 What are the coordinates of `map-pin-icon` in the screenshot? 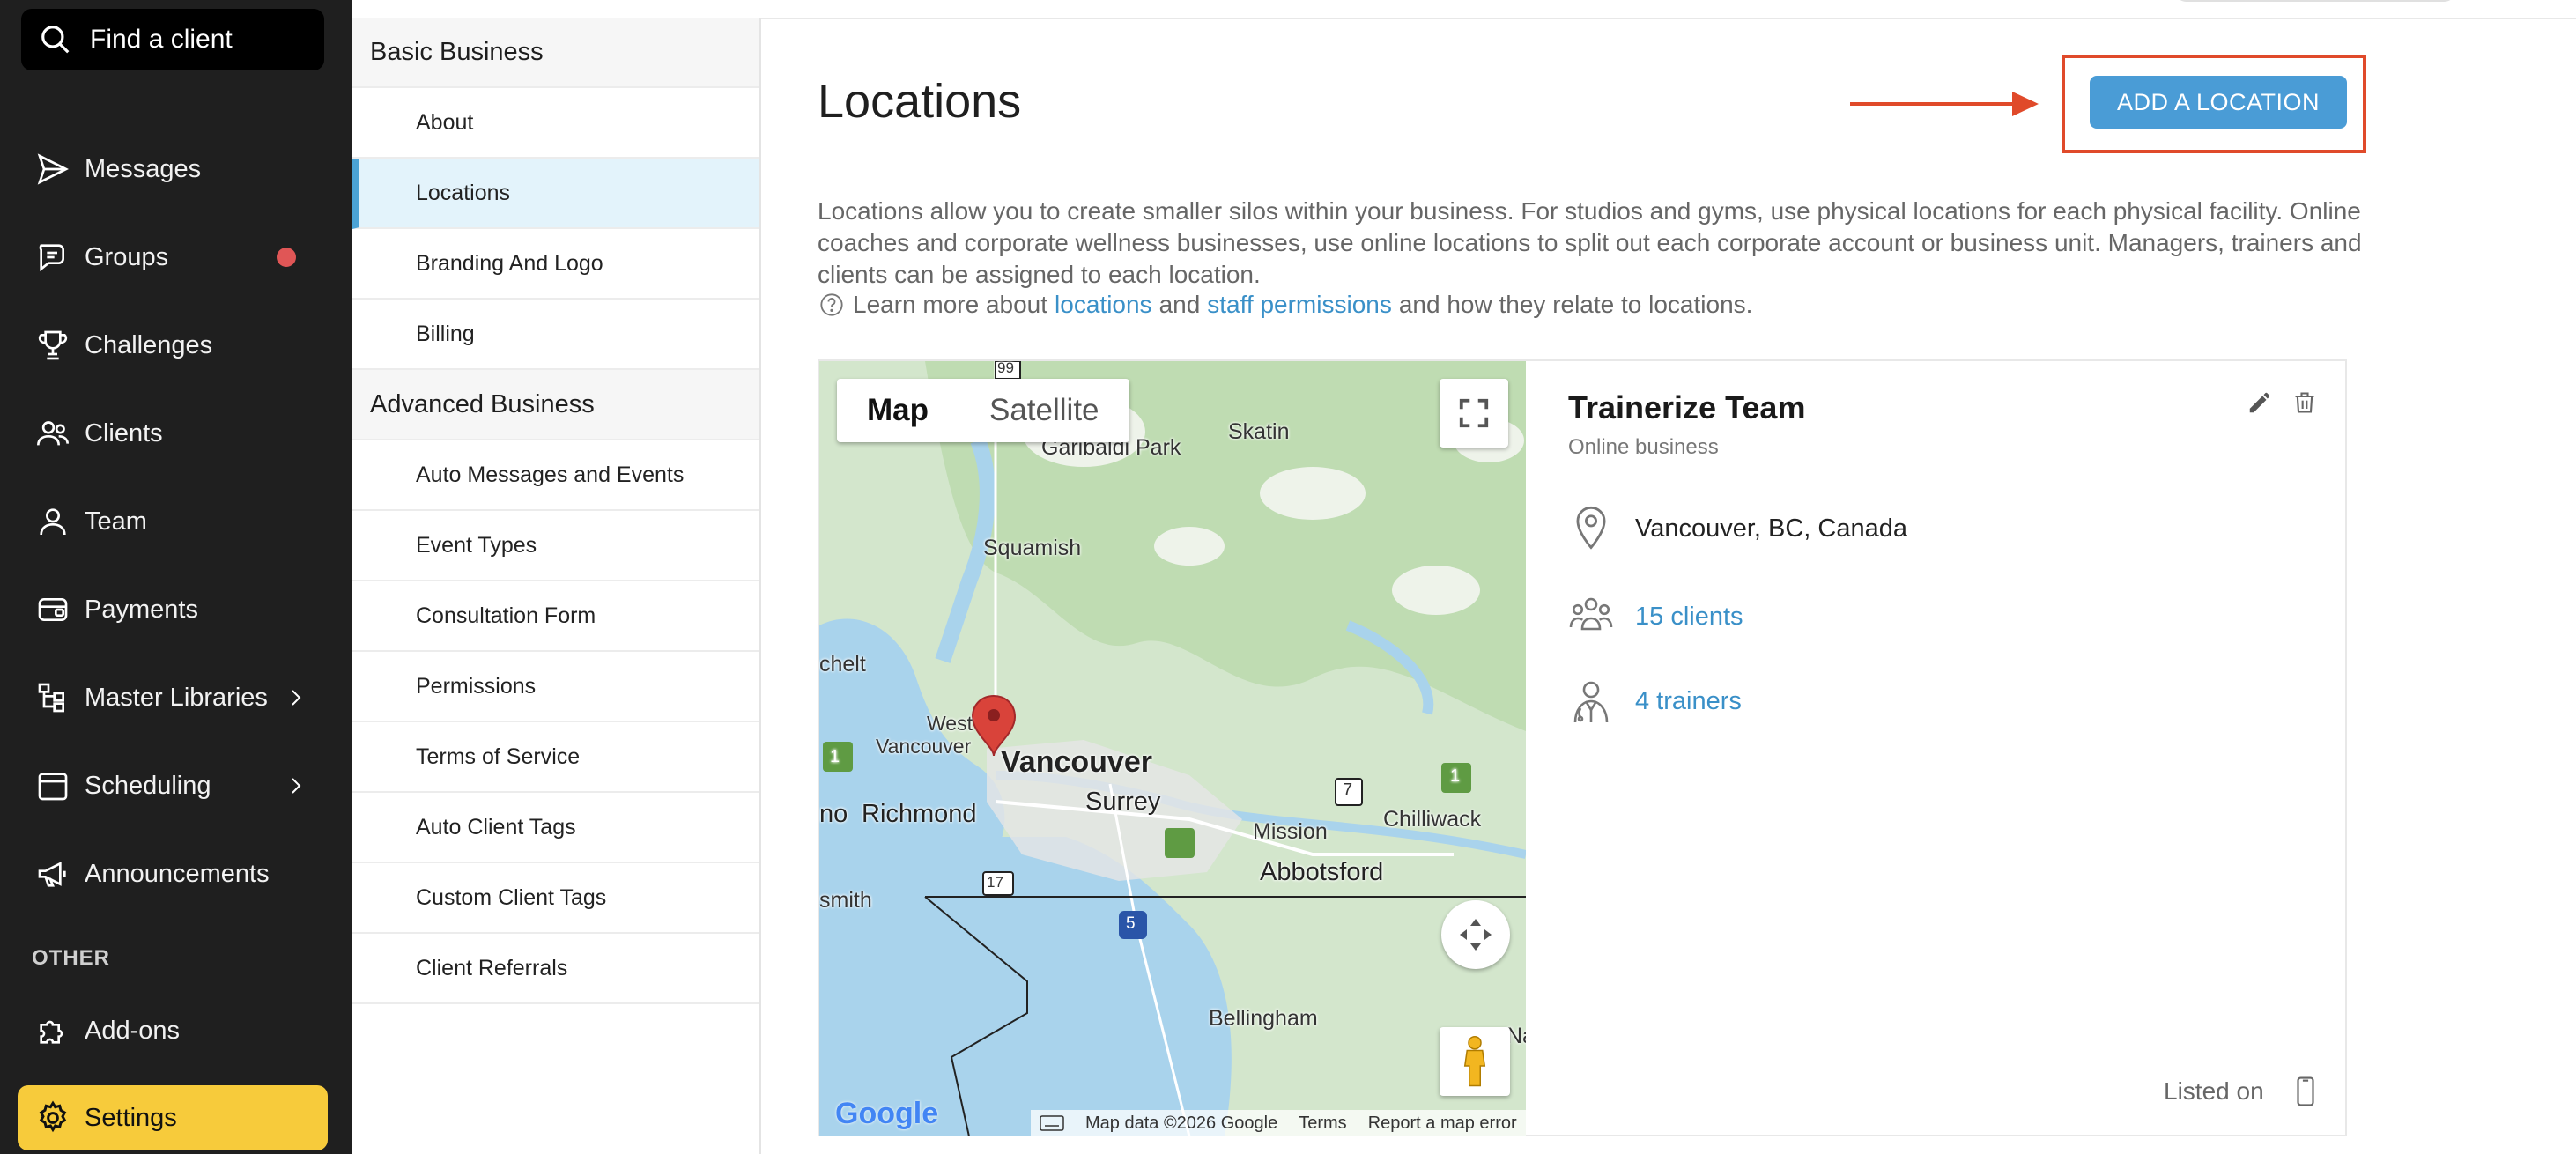 It's located at (1591, 528).